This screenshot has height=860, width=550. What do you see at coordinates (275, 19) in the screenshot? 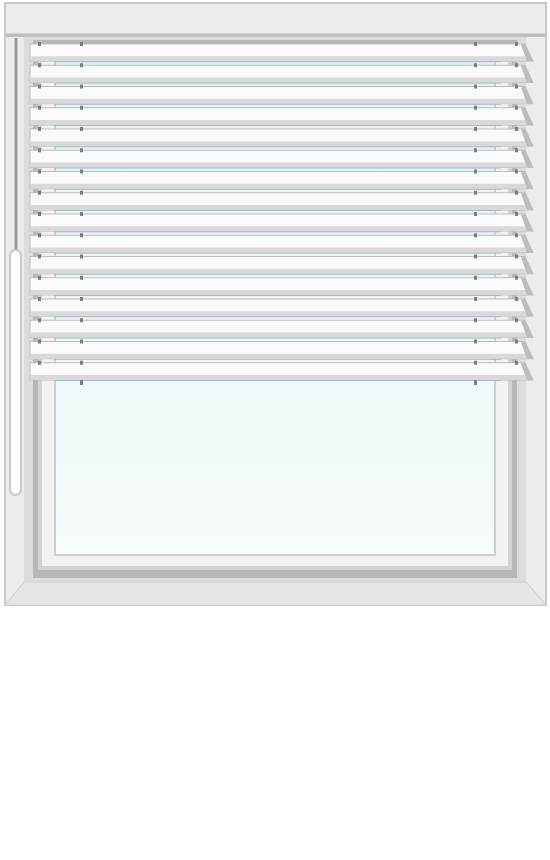
I see `blind-headrail` at bounding box center [275, 19].